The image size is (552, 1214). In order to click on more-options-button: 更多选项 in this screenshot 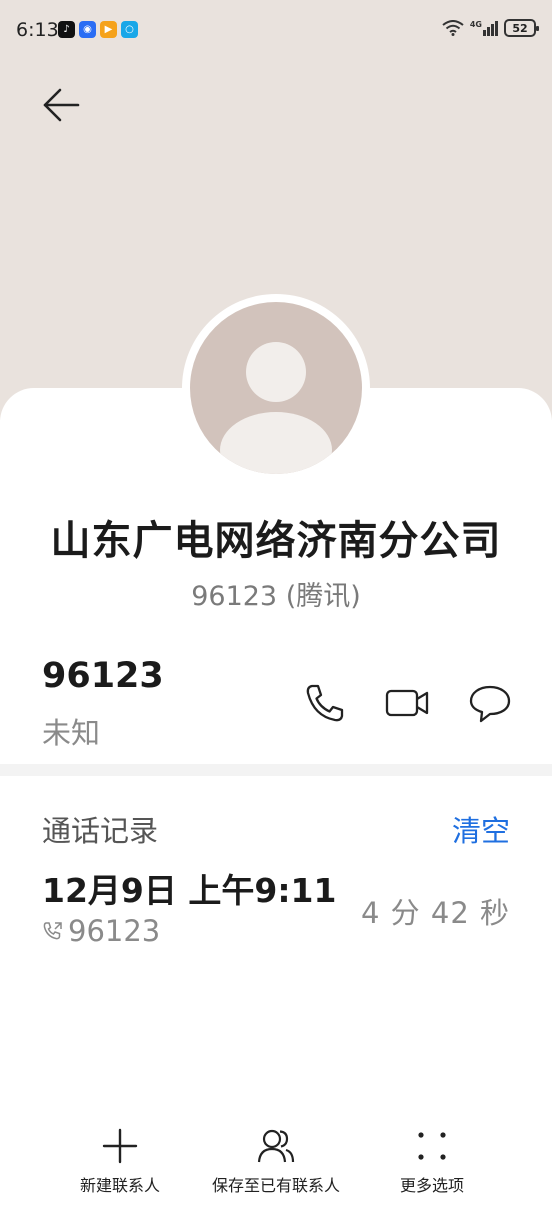, I will do `click(432, 1161)`.